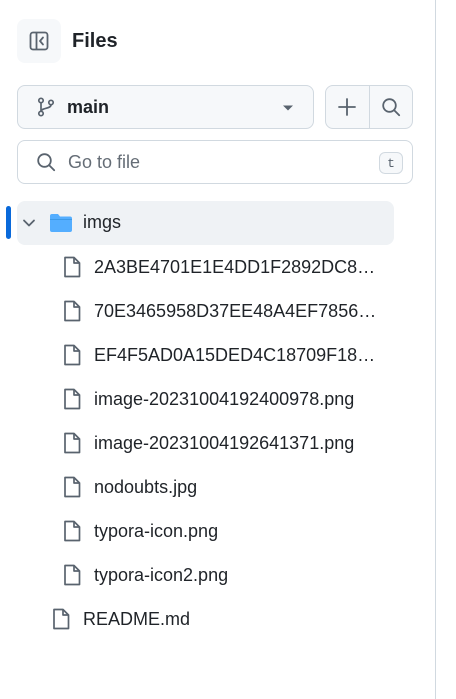 Image resolution: width=456 pixels, height=699 pixels. I want to click on keyboard-shortcut-hint: t, so click(391, 163).